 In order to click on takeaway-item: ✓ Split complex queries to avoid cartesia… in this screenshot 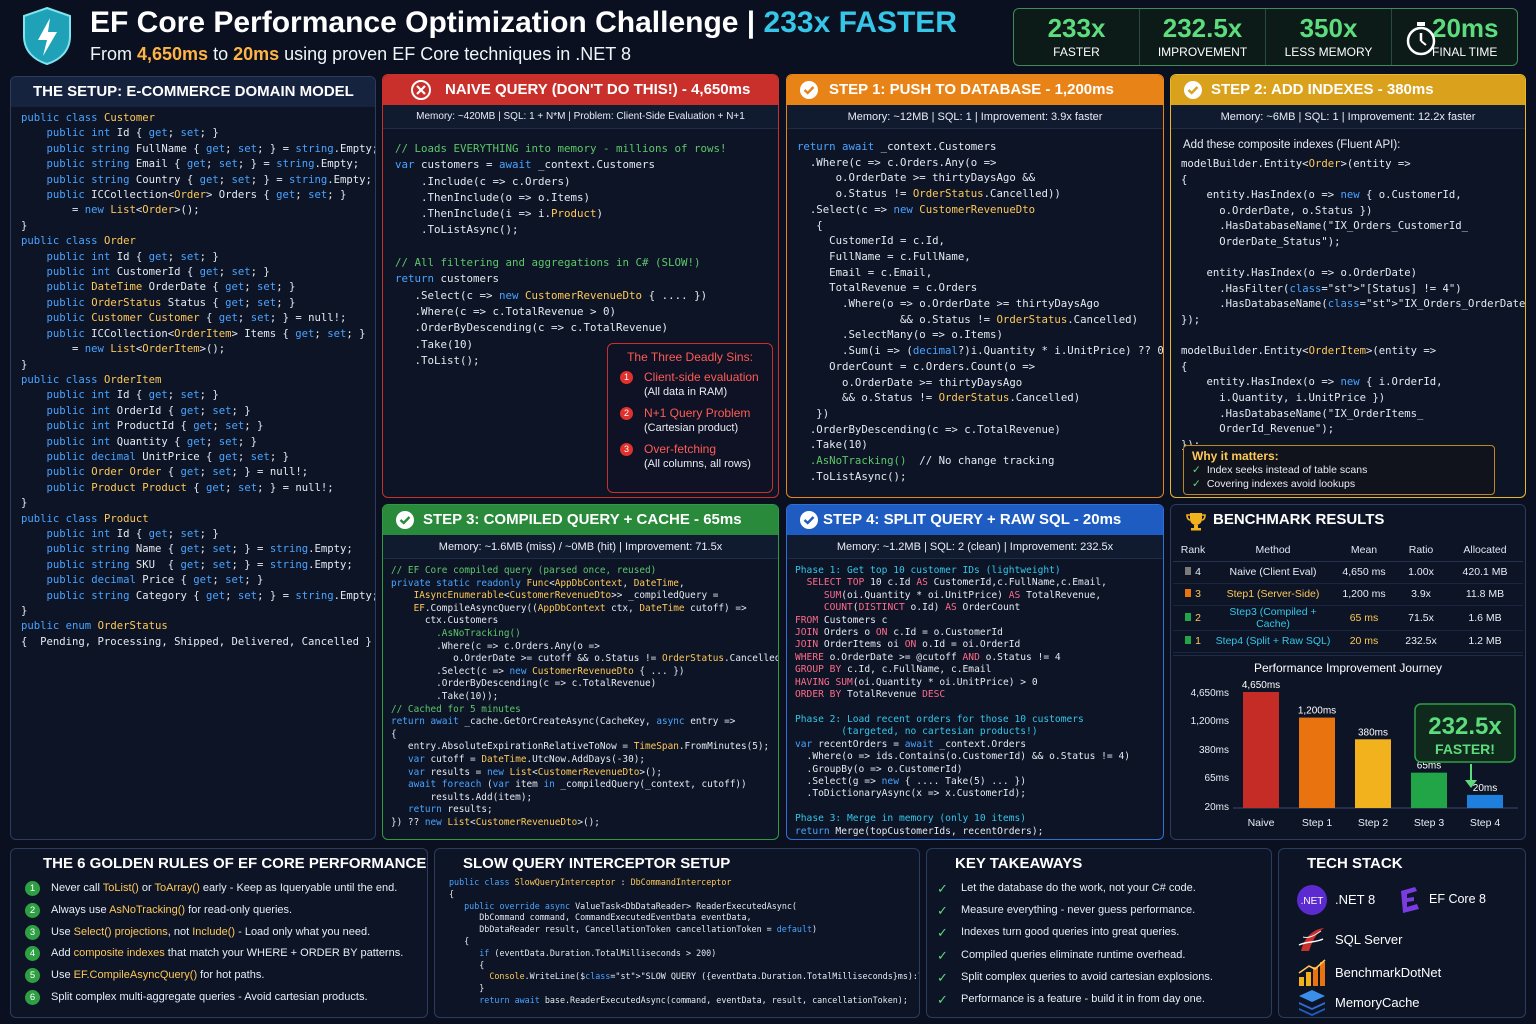, I will do `click(1075, 977)`.